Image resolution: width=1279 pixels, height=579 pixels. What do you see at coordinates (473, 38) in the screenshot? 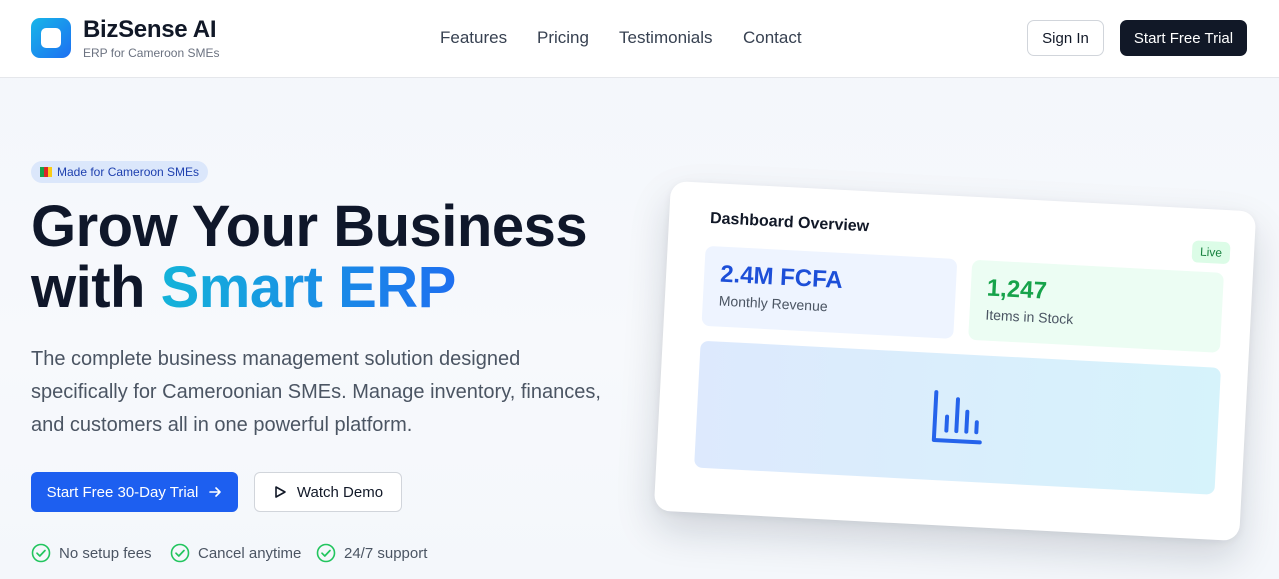
I see `nav-link-features: Features` at bounding box center [473, 38].